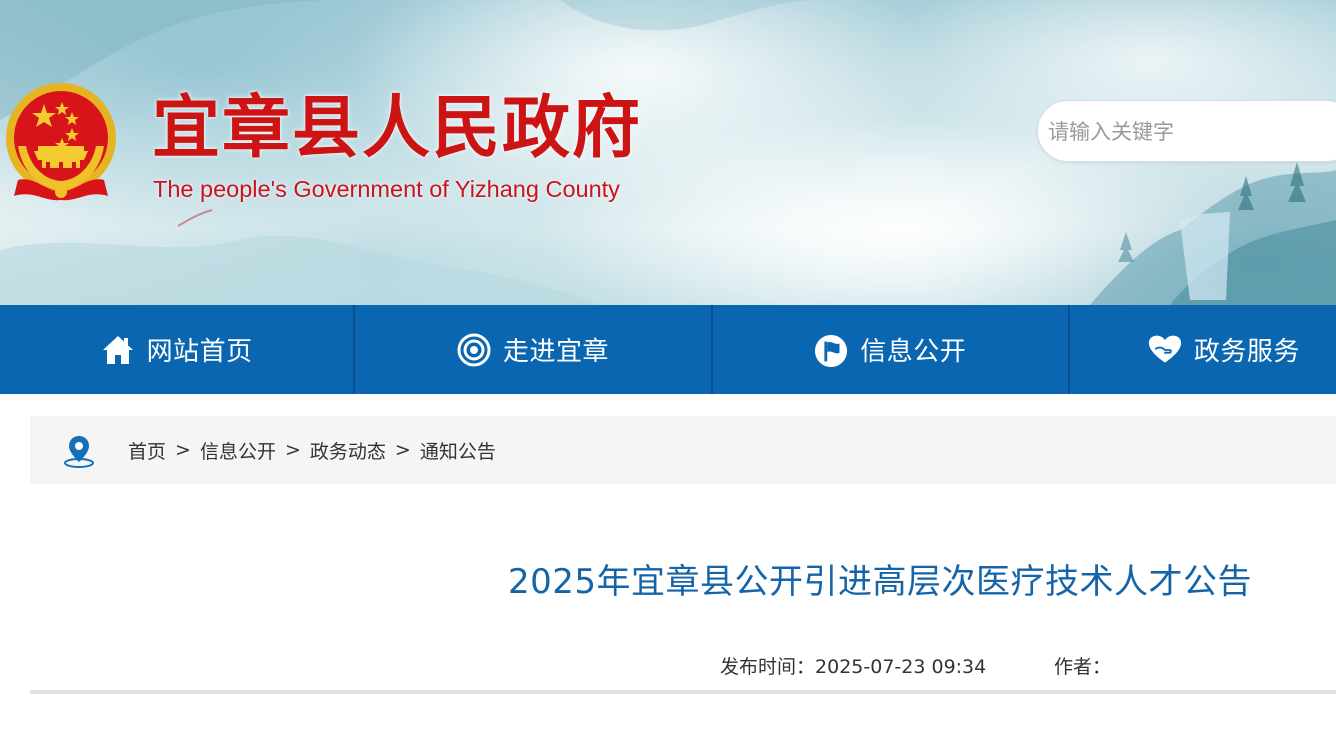 The image size is (1336, 729). I want to click on nav-item-home: 网站首页, so click(176, 349).